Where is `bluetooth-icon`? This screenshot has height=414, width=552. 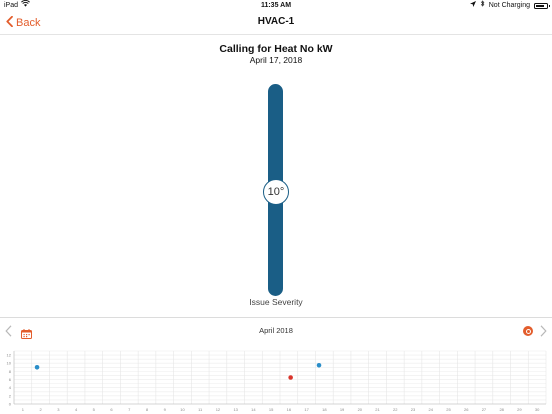 bluetooth-icon is located at coordinates (482, 5).